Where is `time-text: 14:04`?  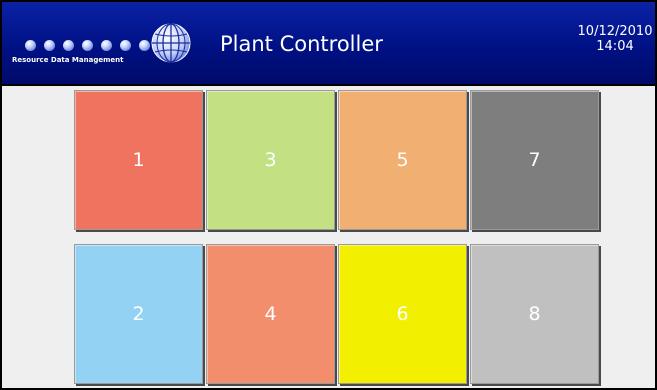 time-text: 14:04 is located at coordinates (615, 46).